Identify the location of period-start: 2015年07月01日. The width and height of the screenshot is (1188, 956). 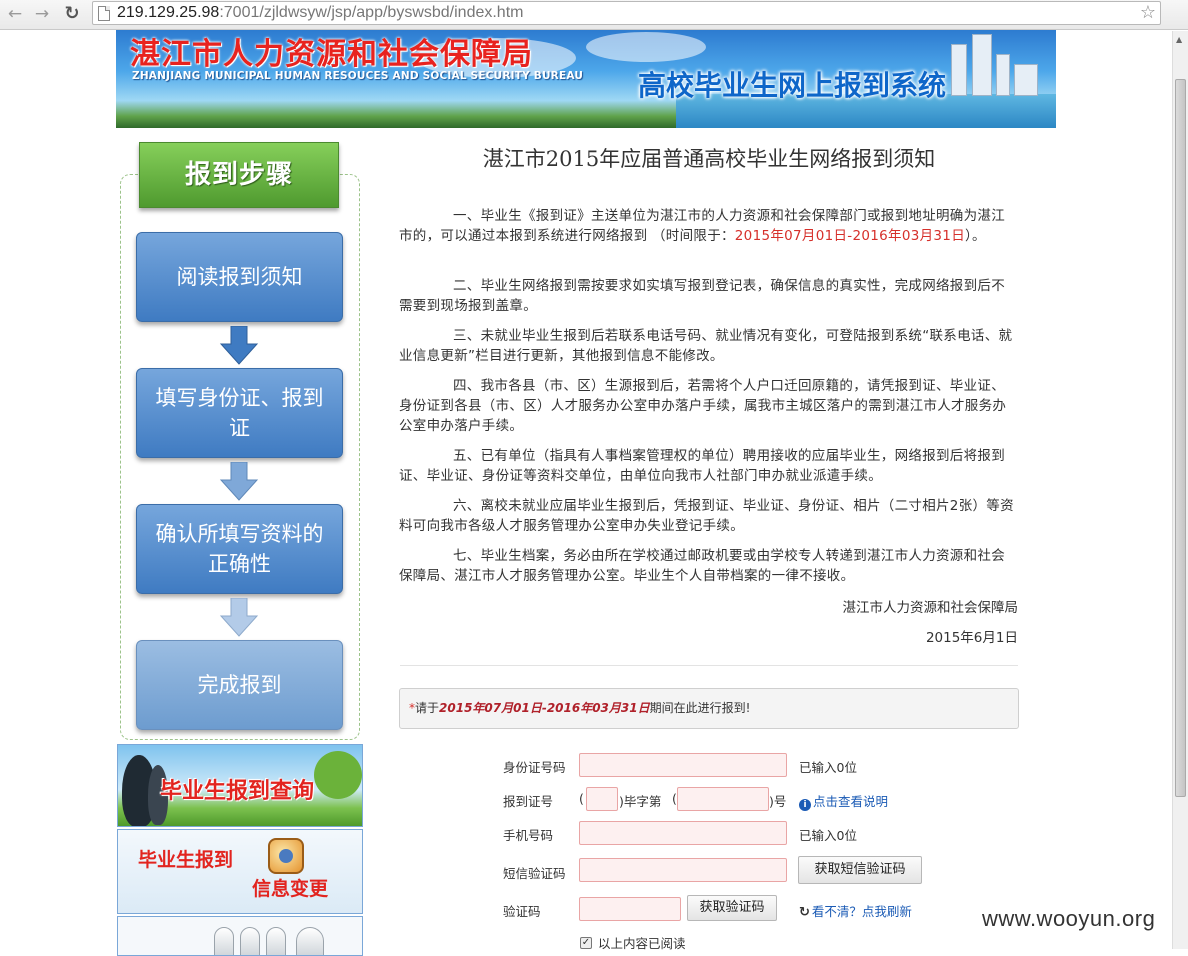
(490, 708).